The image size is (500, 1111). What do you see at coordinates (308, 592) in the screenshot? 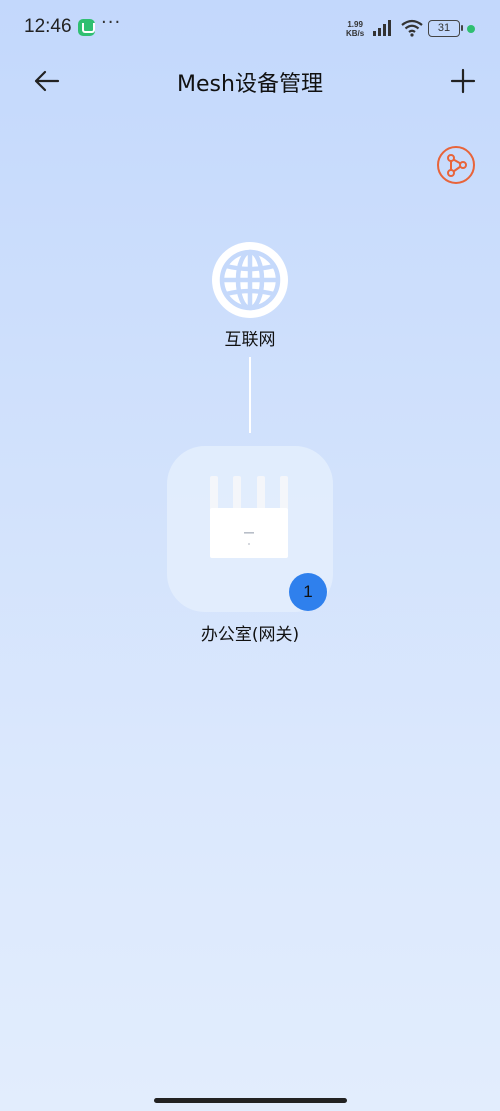
I see `connected-count-badge: 1` at bounding box center [308, 592].